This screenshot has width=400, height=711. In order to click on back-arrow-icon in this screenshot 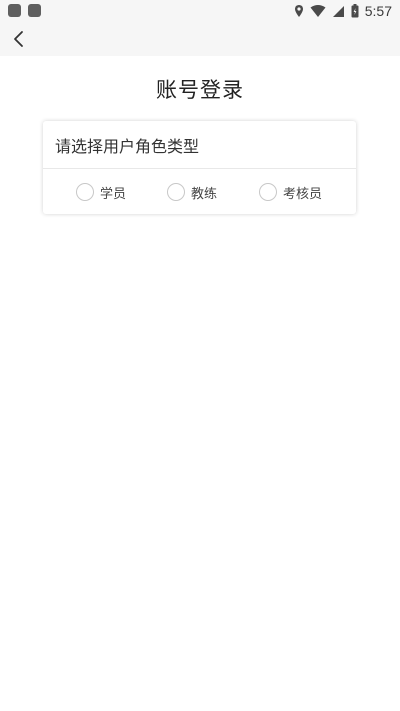, I will do `click(18, 39)`.